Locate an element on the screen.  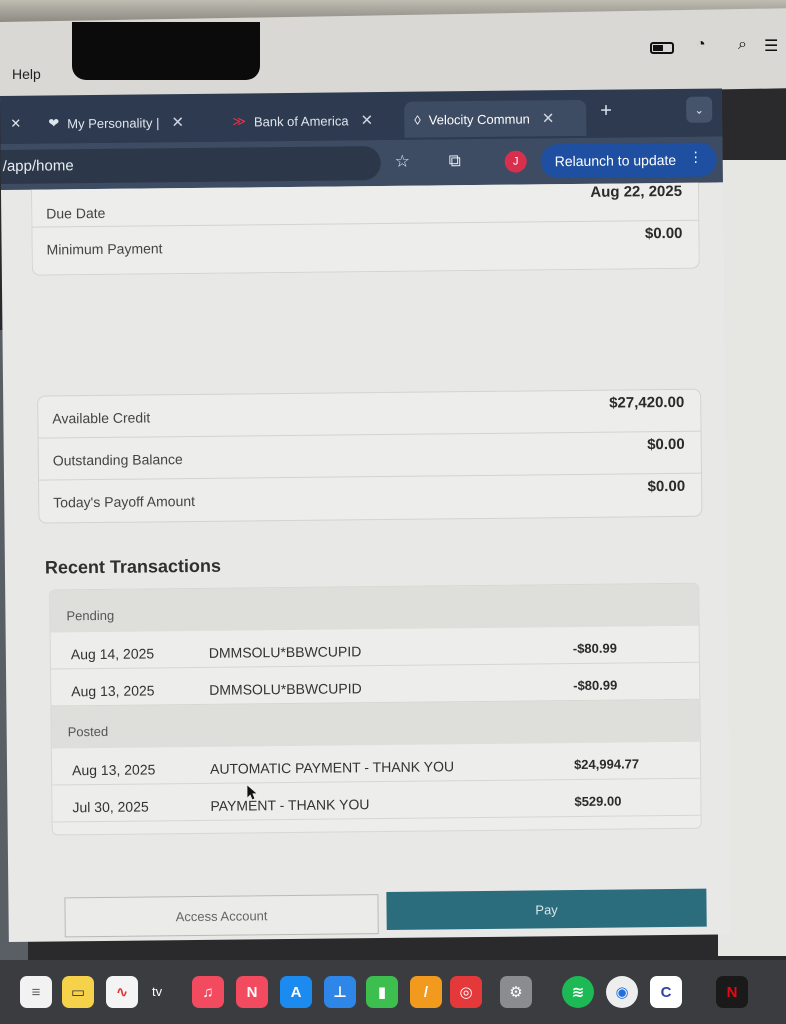
tab-velocity: ◊ Velocity Commun ✕ is located at coordinates (495, 118).